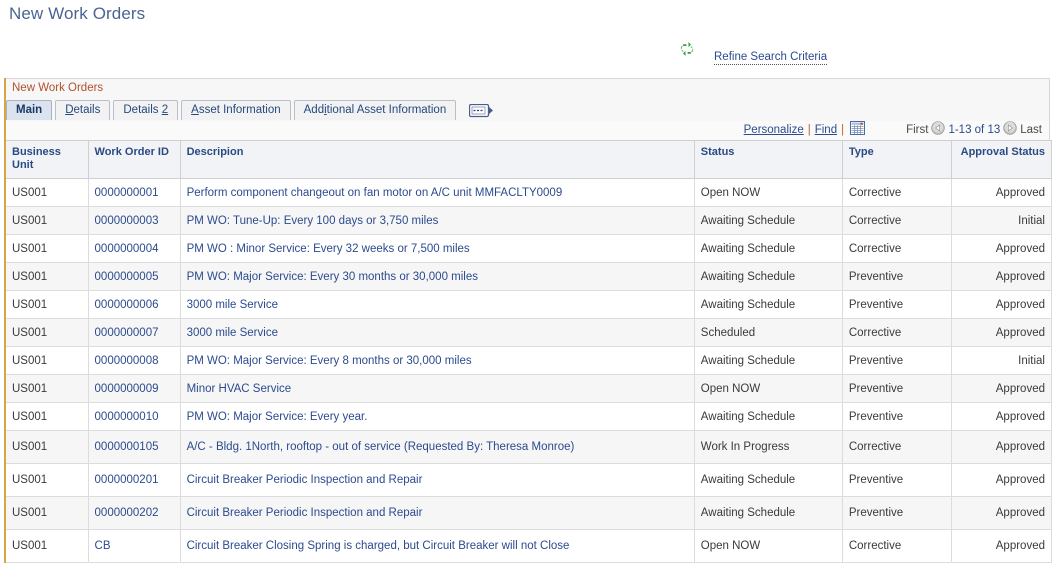 This screenshot has width=1054, height=563. What do you see at coordinates (127, 447) in the screenshot?
I see `cell-work-order-id-link: 0000000105` at bounding box center [127, 447].